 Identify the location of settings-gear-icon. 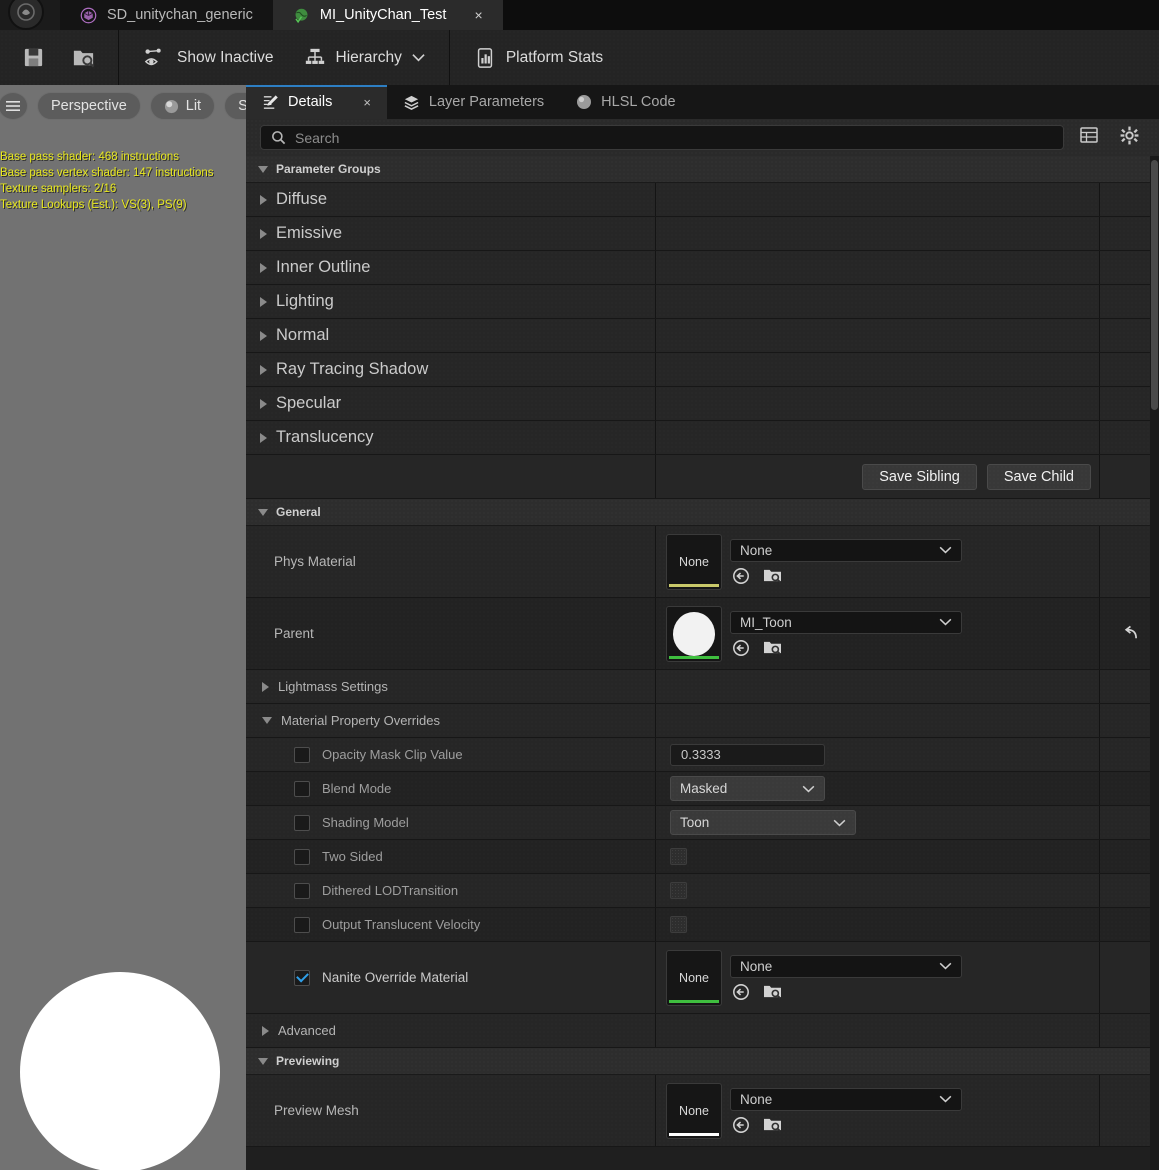
(1129, 138).